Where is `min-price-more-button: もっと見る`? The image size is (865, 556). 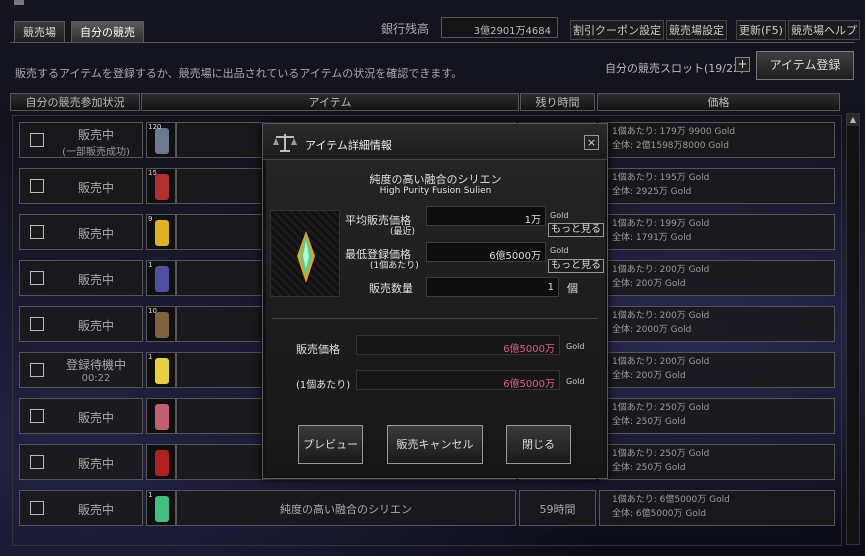 min-price-more-button: もっと見る is located at coordinates (576, 266).